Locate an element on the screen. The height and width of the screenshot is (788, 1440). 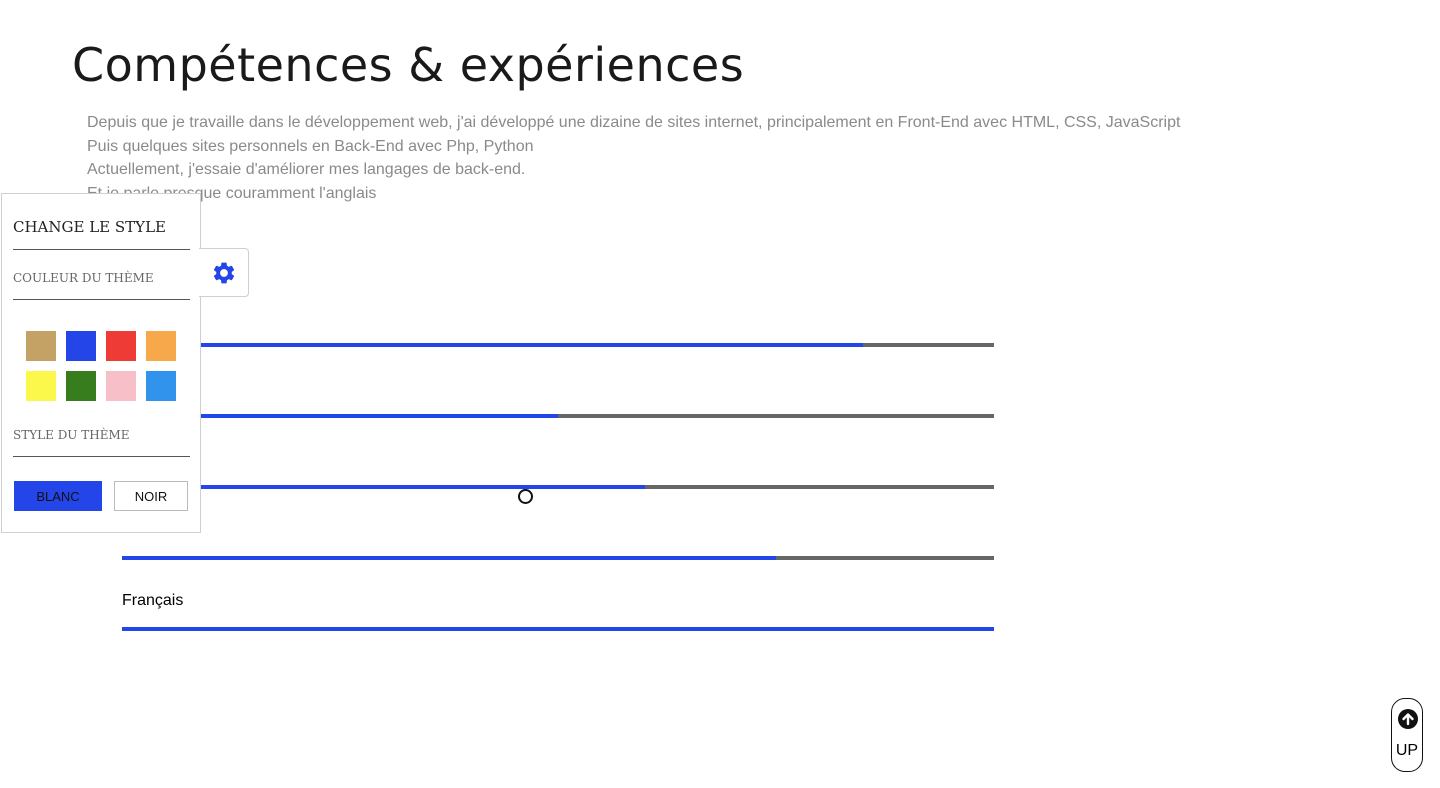
style-panel-toggle-button is located at coordinates (224, 272).